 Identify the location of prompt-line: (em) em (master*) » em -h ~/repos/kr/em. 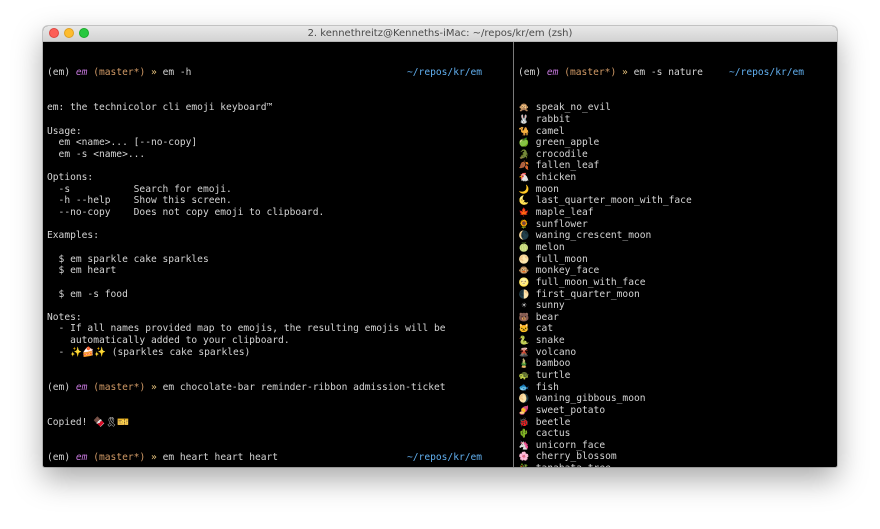
(279, 73).